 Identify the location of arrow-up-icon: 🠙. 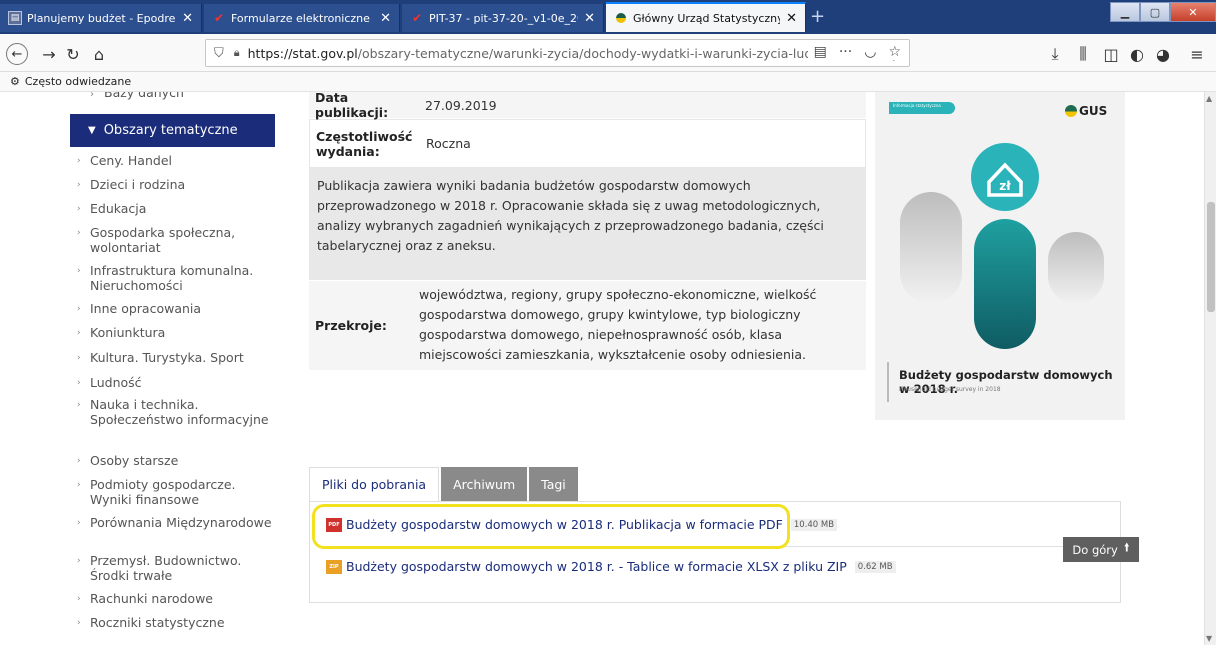
(1126, 547).